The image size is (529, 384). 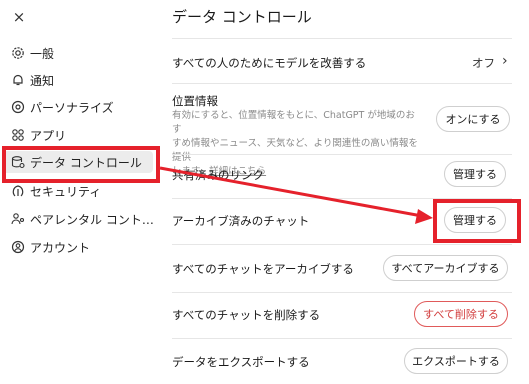 I want to click on close-icon: ×, so click(x=19, y=17).